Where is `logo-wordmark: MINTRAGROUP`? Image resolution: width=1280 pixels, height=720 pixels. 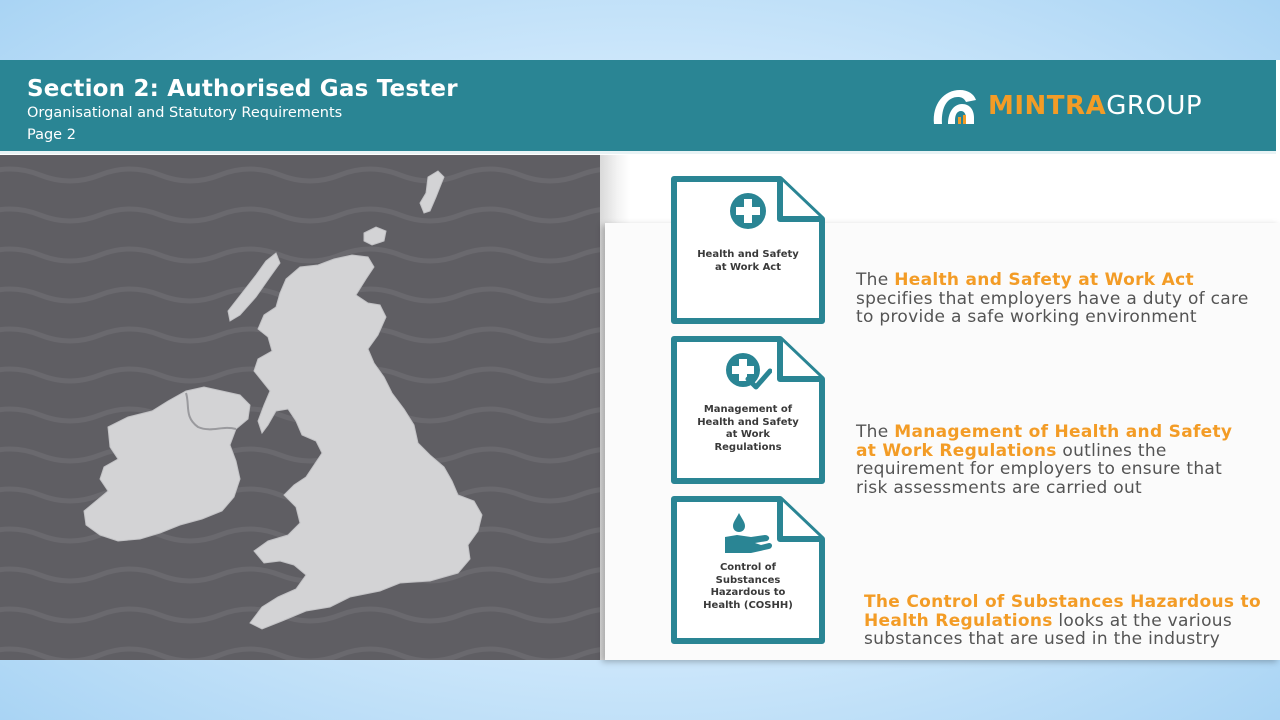
logo-wordmark: MINTRAGROUP is located at coordinates (1095, 106).